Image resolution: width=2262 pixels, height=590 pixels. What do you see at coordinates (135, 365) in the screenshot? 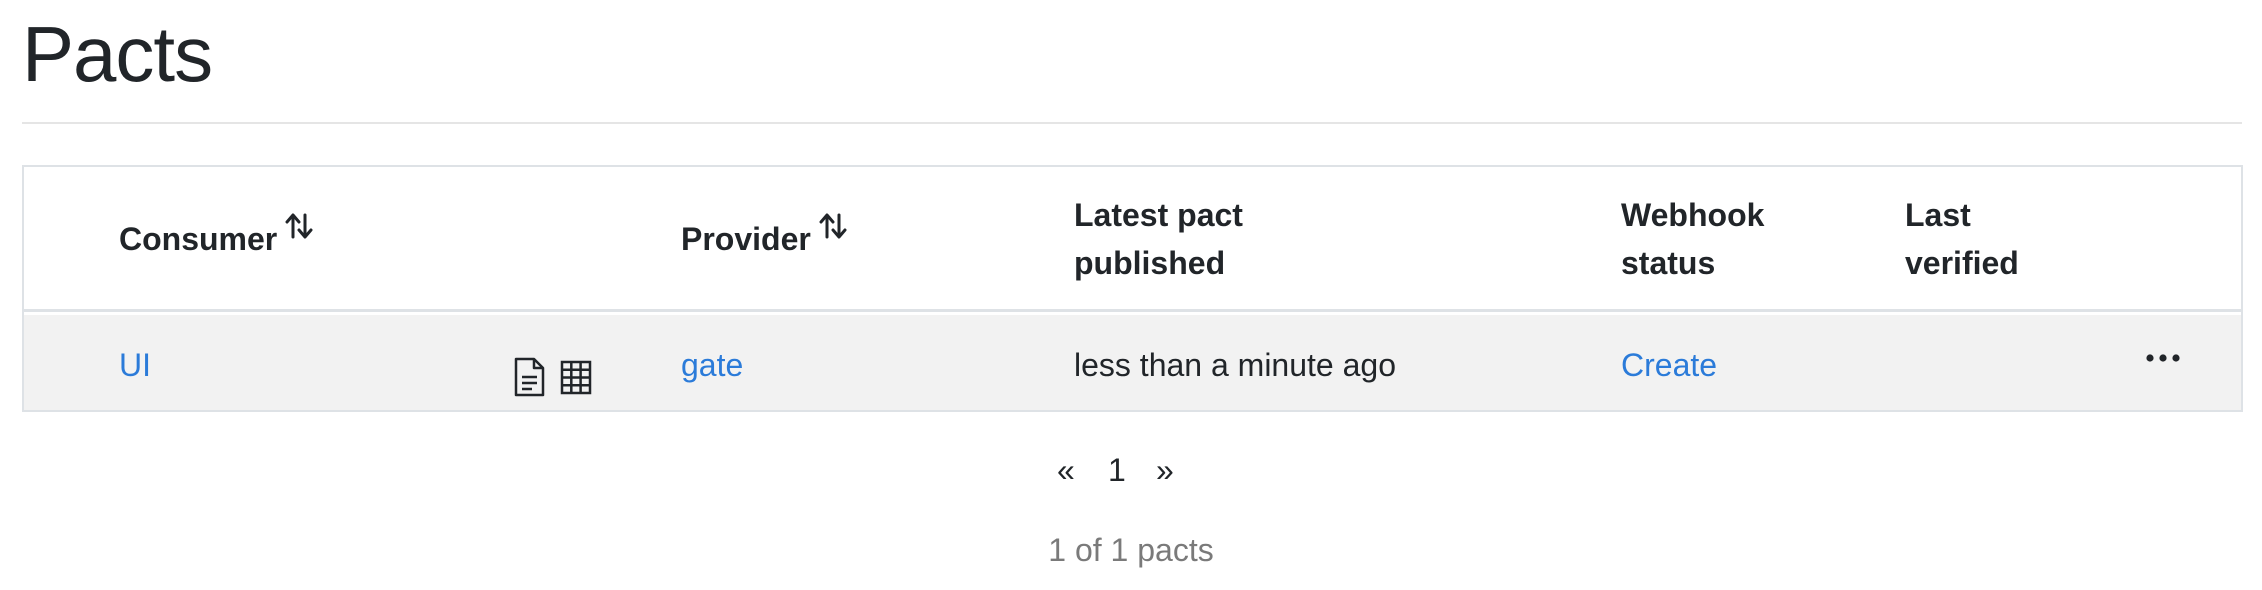
I see `consumer-link: UI` at bounding box center [135, 365].